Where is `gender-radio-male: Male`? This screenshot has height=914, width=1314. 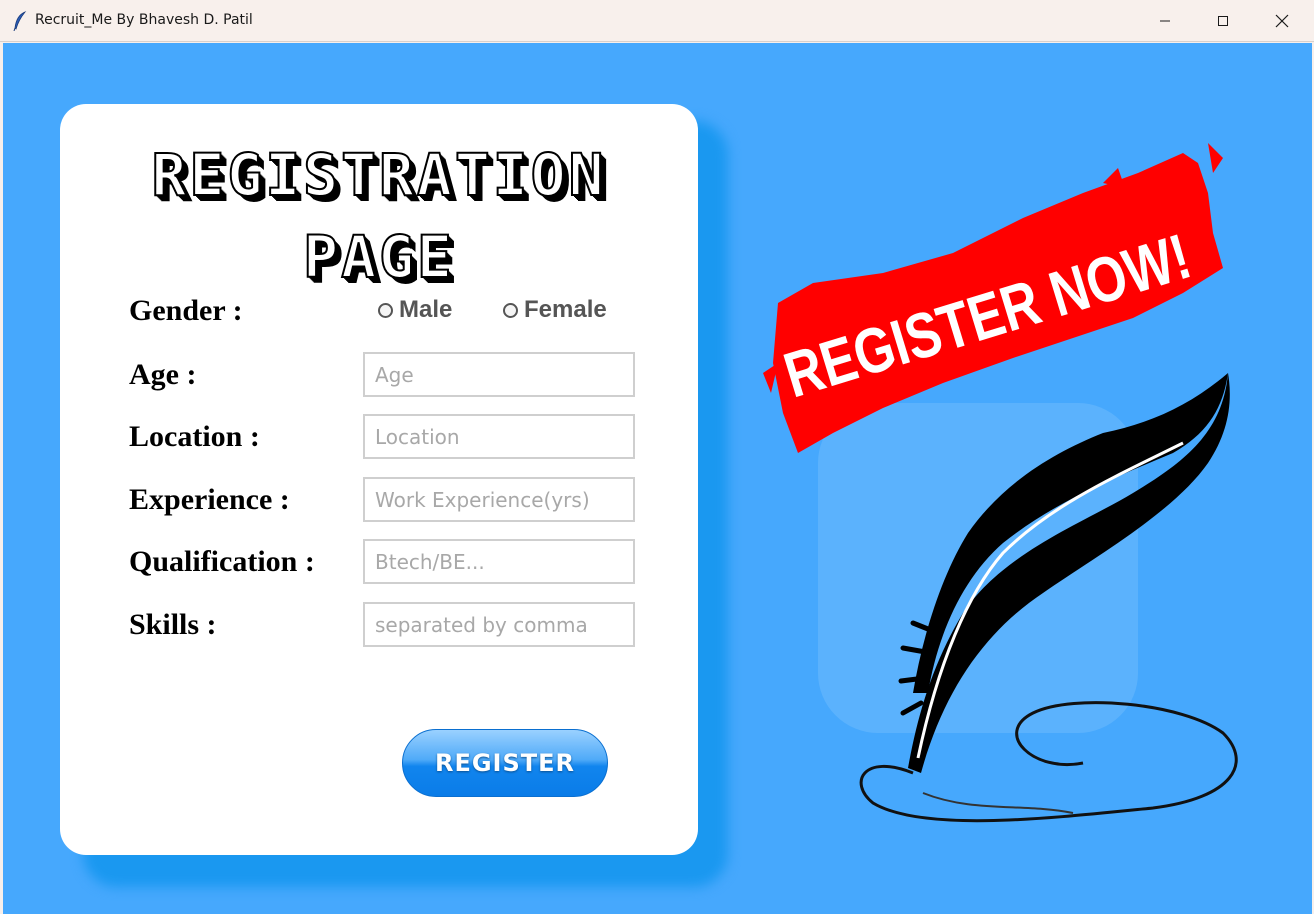 gender-radio-male: Male is located at coordinates (415, 310).